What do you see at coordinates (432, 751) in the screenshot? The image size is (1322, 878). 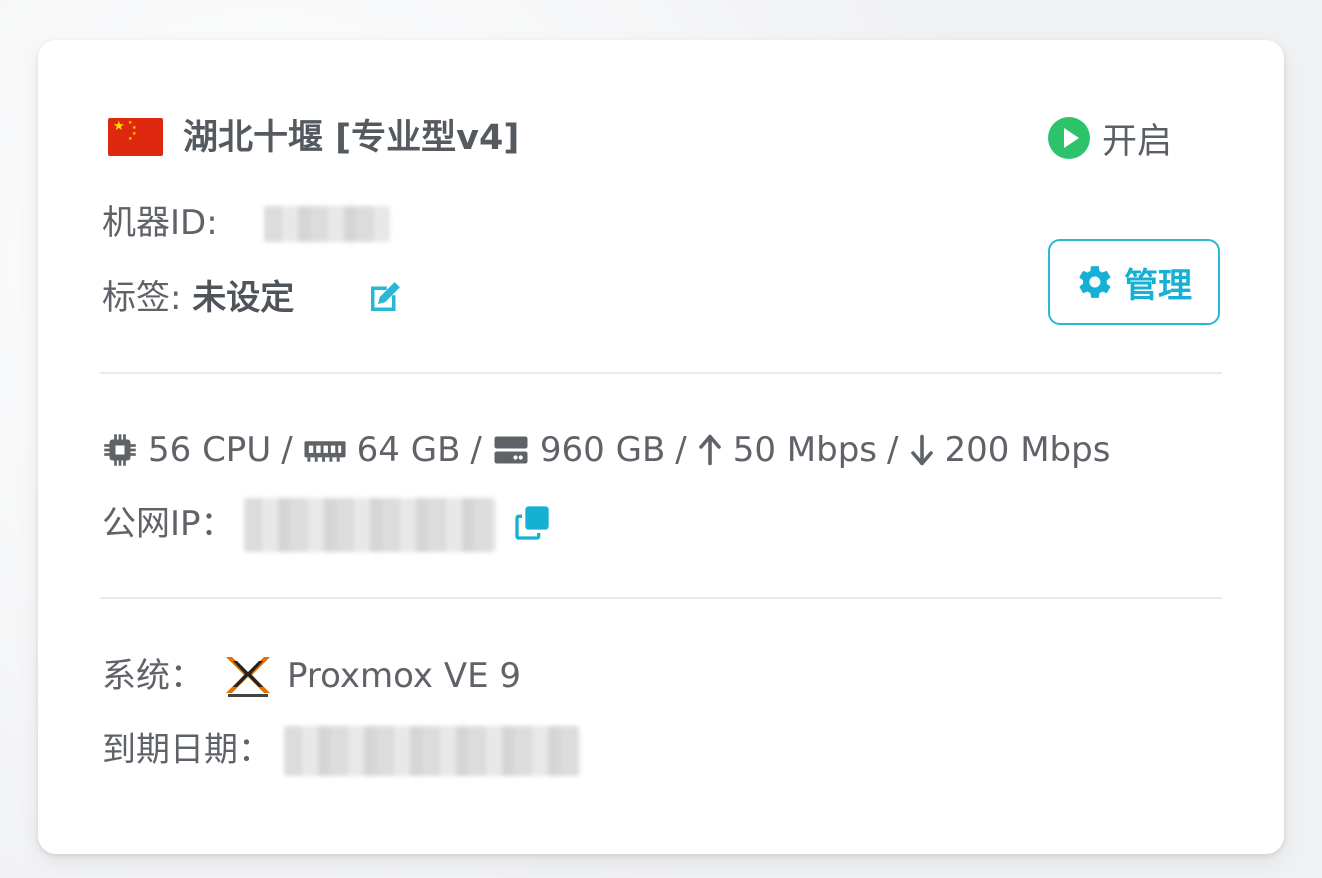 I see `expiry-value-redacted` at bounding box center [432, 751].